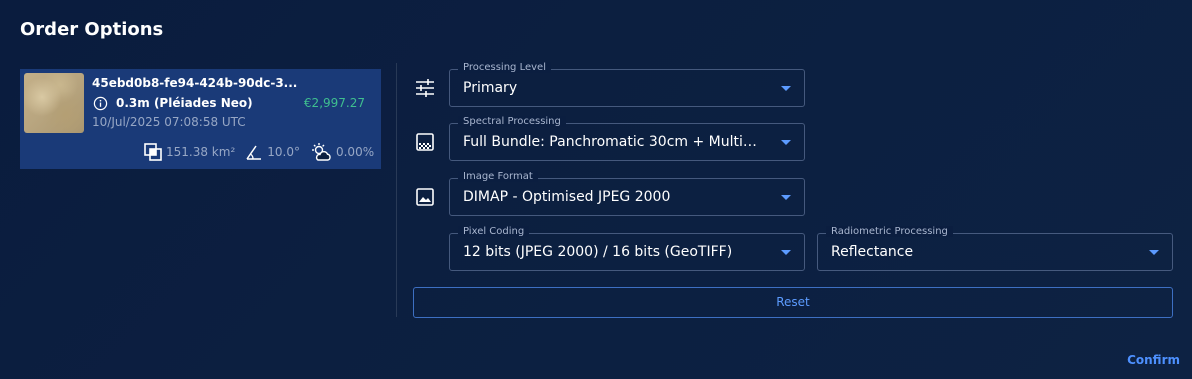 This screenshot has height=379, width=1192. I want to click on processing-level-select: Processing Level Primary, so click(627, 84).